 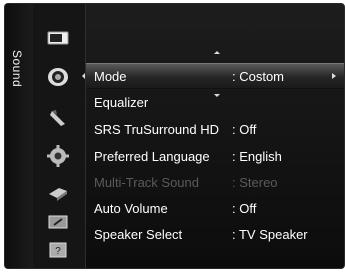 I want to click on caret-right-icon, so click(x=334, y=76).